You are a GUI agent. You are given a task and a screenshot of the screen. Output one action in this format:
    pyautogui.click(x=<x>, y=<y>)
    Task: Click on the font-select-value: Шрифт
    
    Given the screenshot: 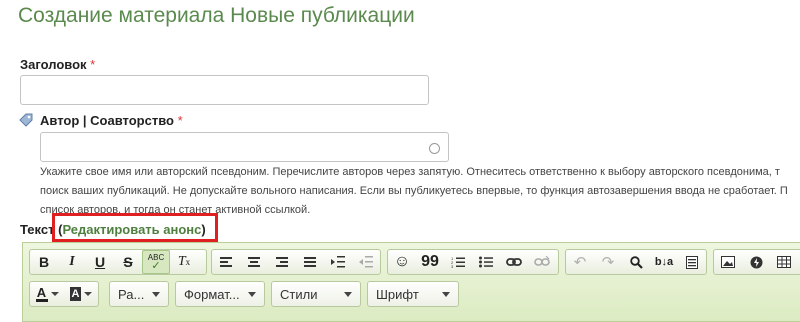 What is the action you would take?
    pyautogui.click(x=397, y=294)
    